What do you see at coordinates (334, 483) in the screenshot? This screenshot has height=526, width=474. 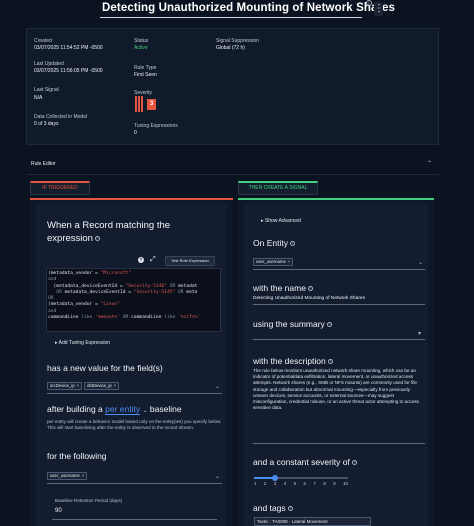 I see `severity-tick-label: 9` at bounding box center [334, 483].